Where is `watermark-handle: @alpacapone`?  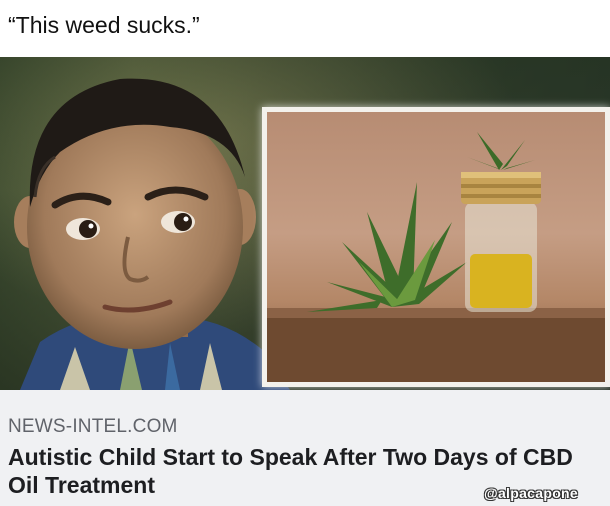
watermark-handle: @alpacapone is located at coordinates (531, 493).